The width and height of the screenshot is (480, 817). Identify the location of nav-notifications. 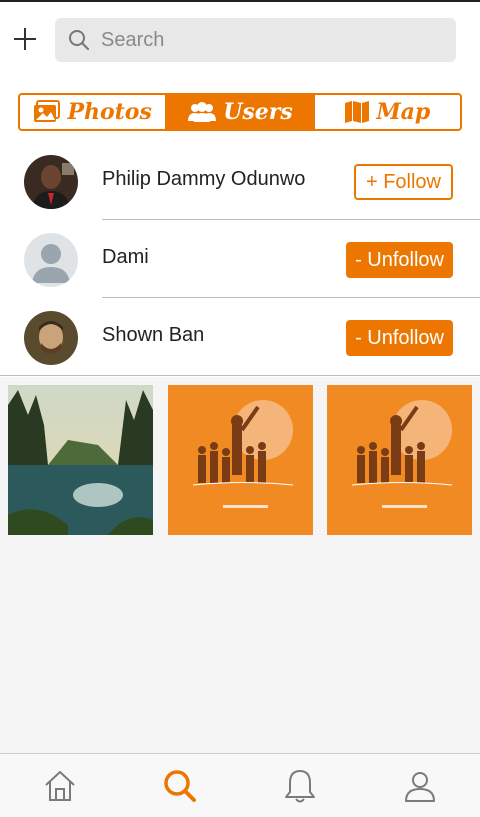
(300, 785).